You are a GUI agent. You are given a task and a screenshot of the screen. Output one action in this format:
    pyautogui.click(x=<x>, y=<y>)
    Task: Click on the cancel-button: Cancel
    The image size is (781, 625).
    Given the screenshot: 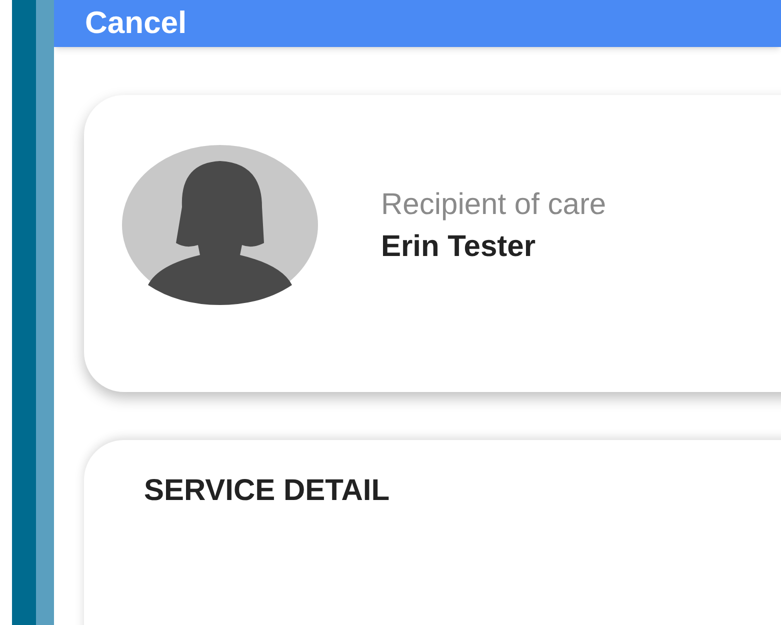 What is the action you would take?
    pyautogui.click(x=136, y=23)
    